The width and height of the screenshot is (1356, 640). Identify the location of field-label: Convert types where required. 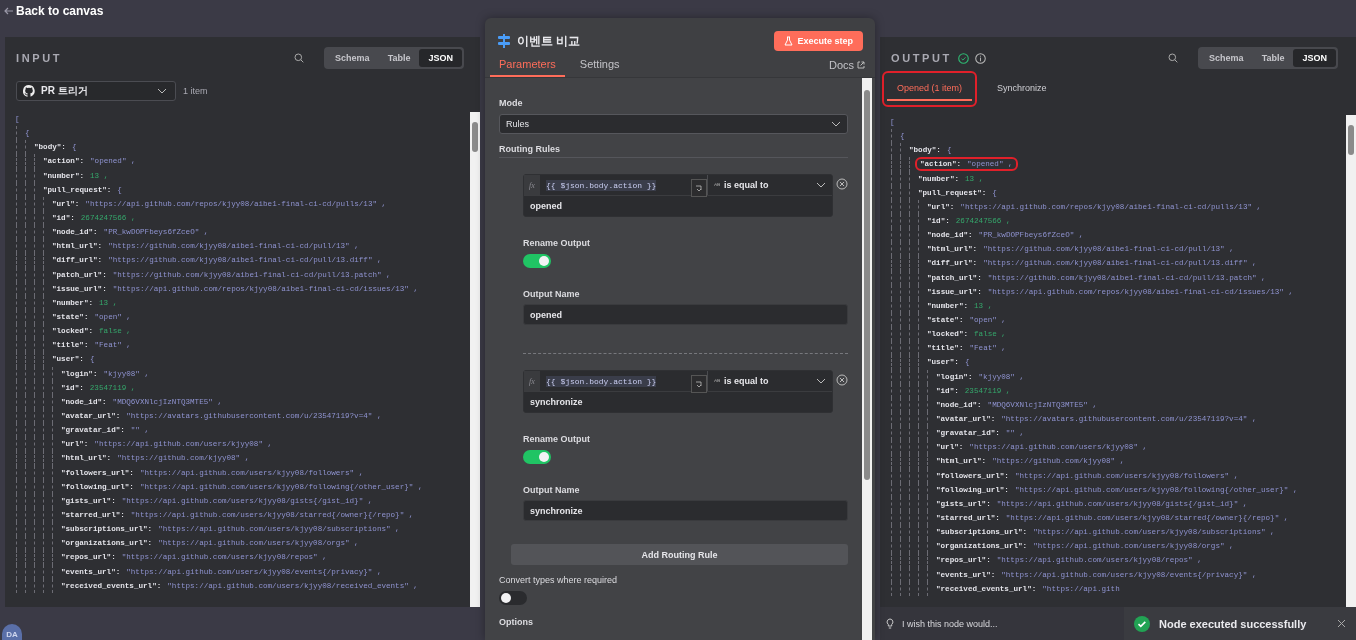
(559, 580).